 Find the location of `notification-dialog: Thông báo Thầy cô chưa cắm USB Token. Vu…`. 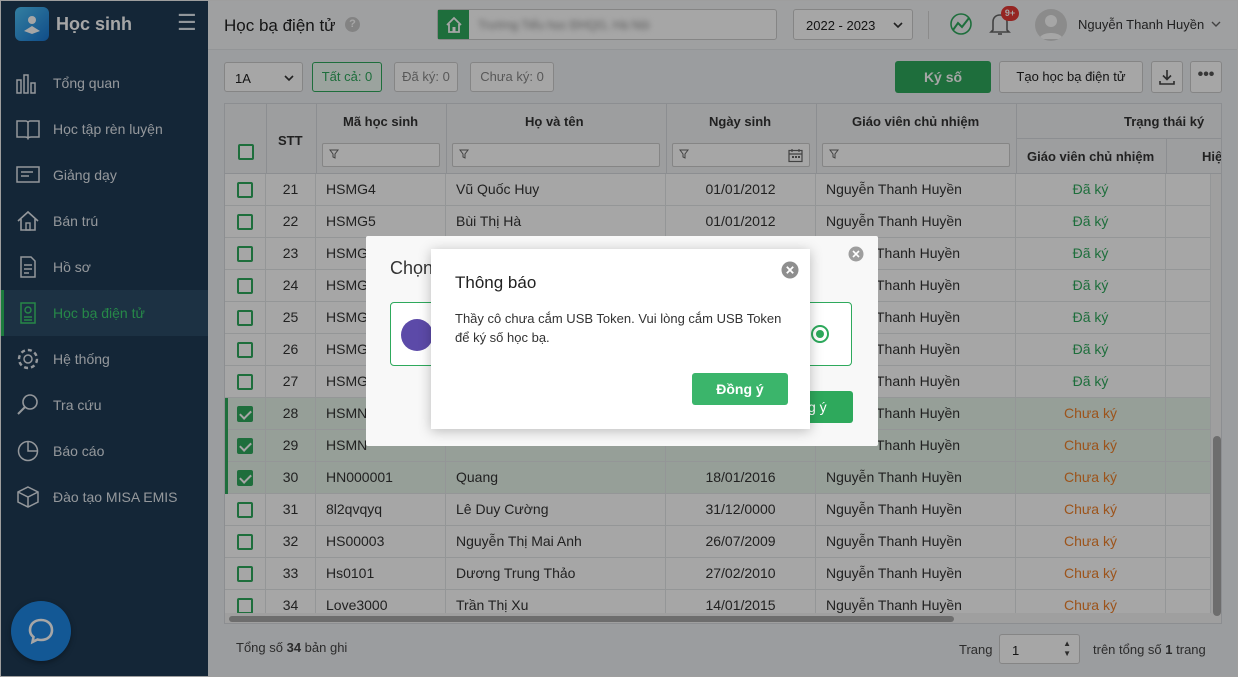

notification-dialog: Thông báo Thầy cô chưa cắm USB Token. Vu… is located at coordinates (620, 339).